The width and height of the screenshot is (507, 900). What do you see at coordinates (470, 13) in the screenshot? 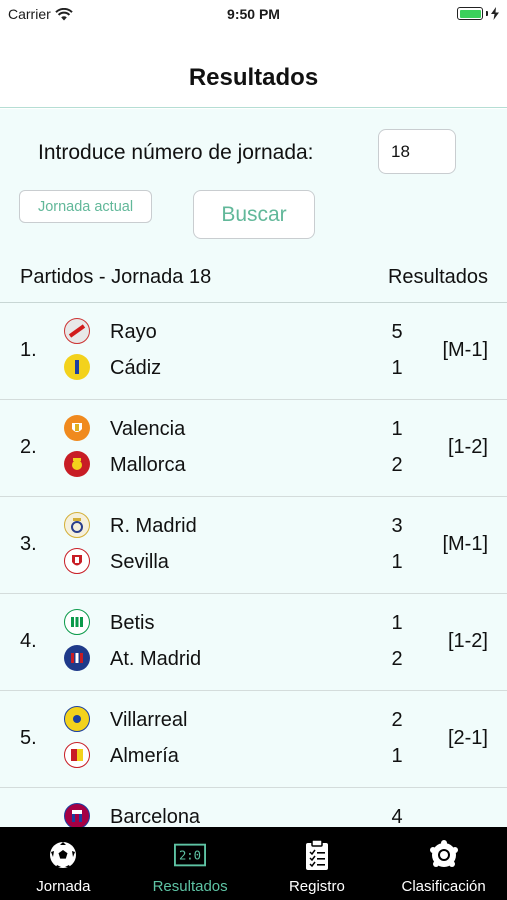
I see `battery-icon` at bounding box center [470, 13].